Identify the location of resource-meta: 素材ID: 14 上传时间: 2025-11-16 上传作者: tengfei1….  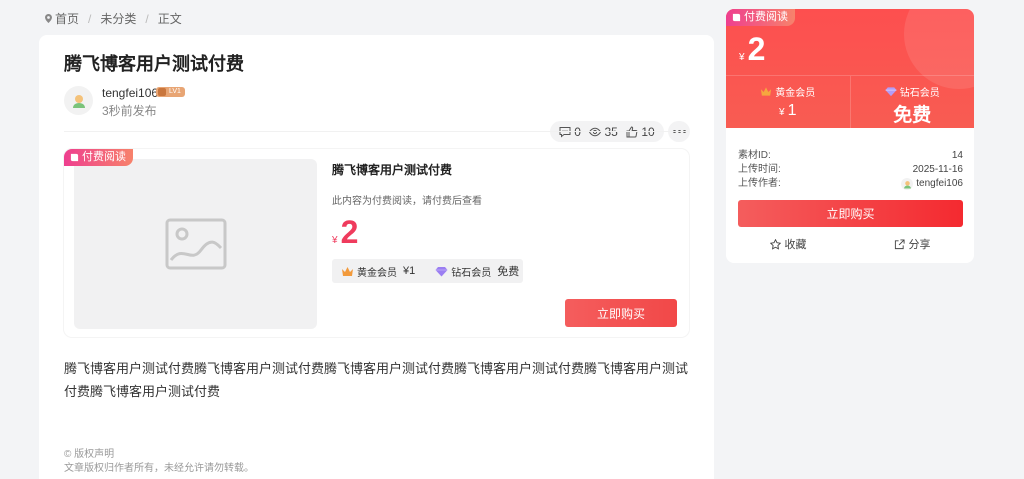
(850, 170).